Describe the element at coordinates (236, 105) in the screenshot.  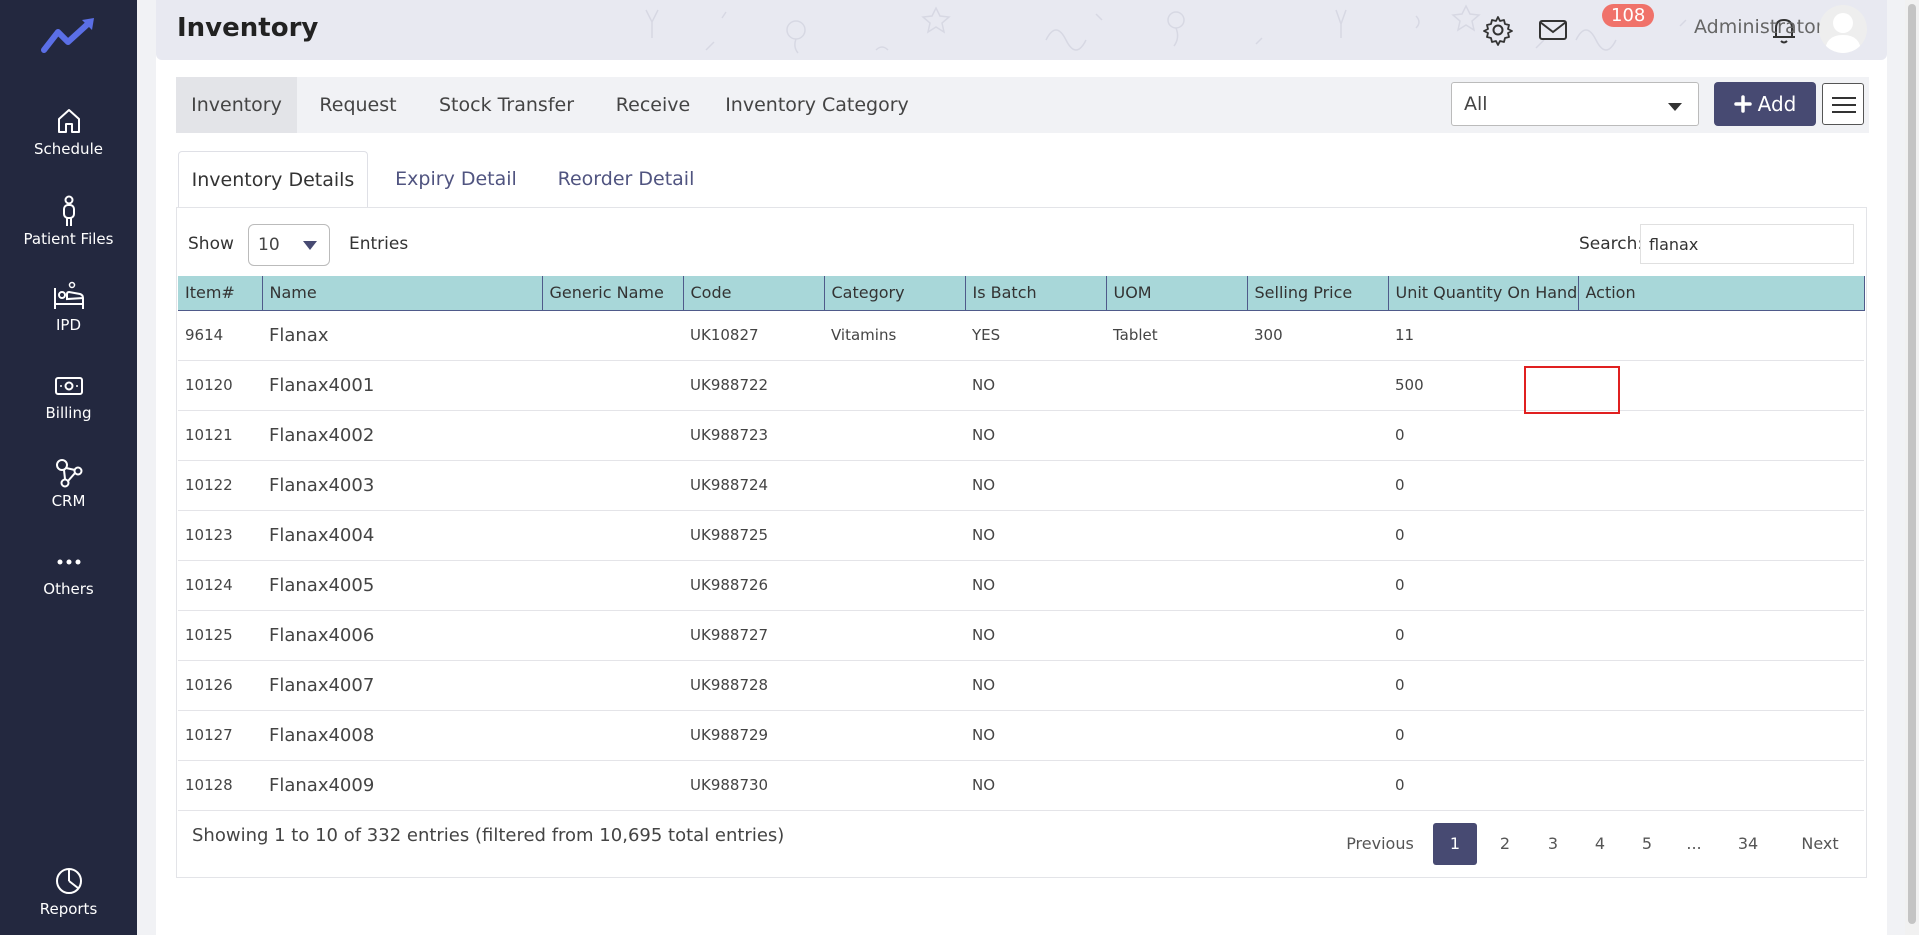
I see `tab-inventory: Inventory` at that location.